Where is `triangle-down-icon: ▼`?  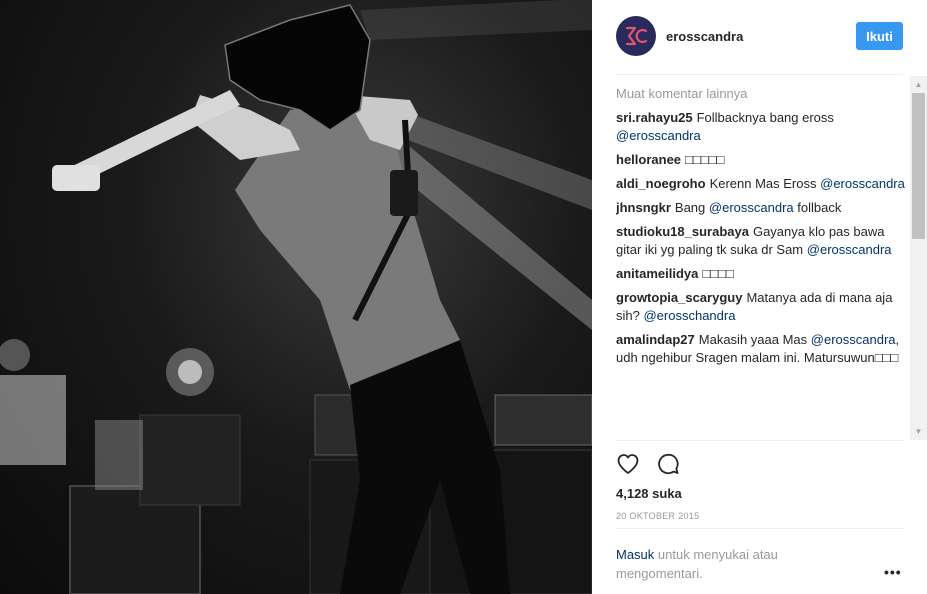 triangle-down-icon: ▼ is located at coordinates (918, 431).